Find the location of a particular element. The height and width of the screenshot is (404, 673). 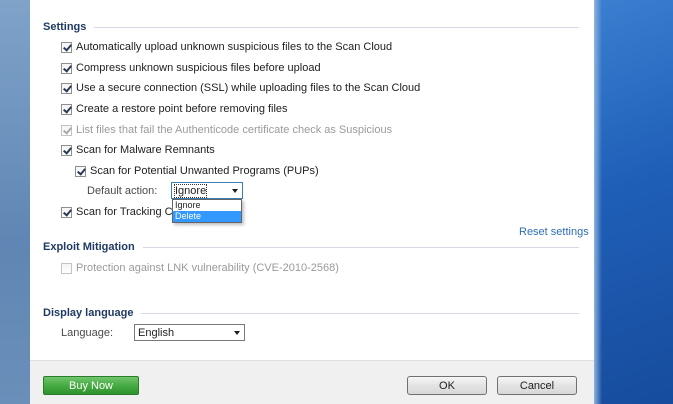

auto-upload-checkbox is located at coordinates (66, 47).